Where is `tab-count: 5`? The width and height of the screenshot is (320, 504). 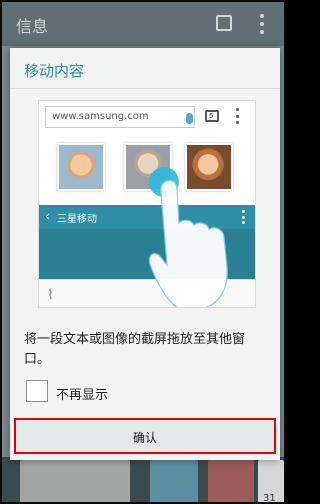
tab-count: 5 is located at coordinates (211, 116).